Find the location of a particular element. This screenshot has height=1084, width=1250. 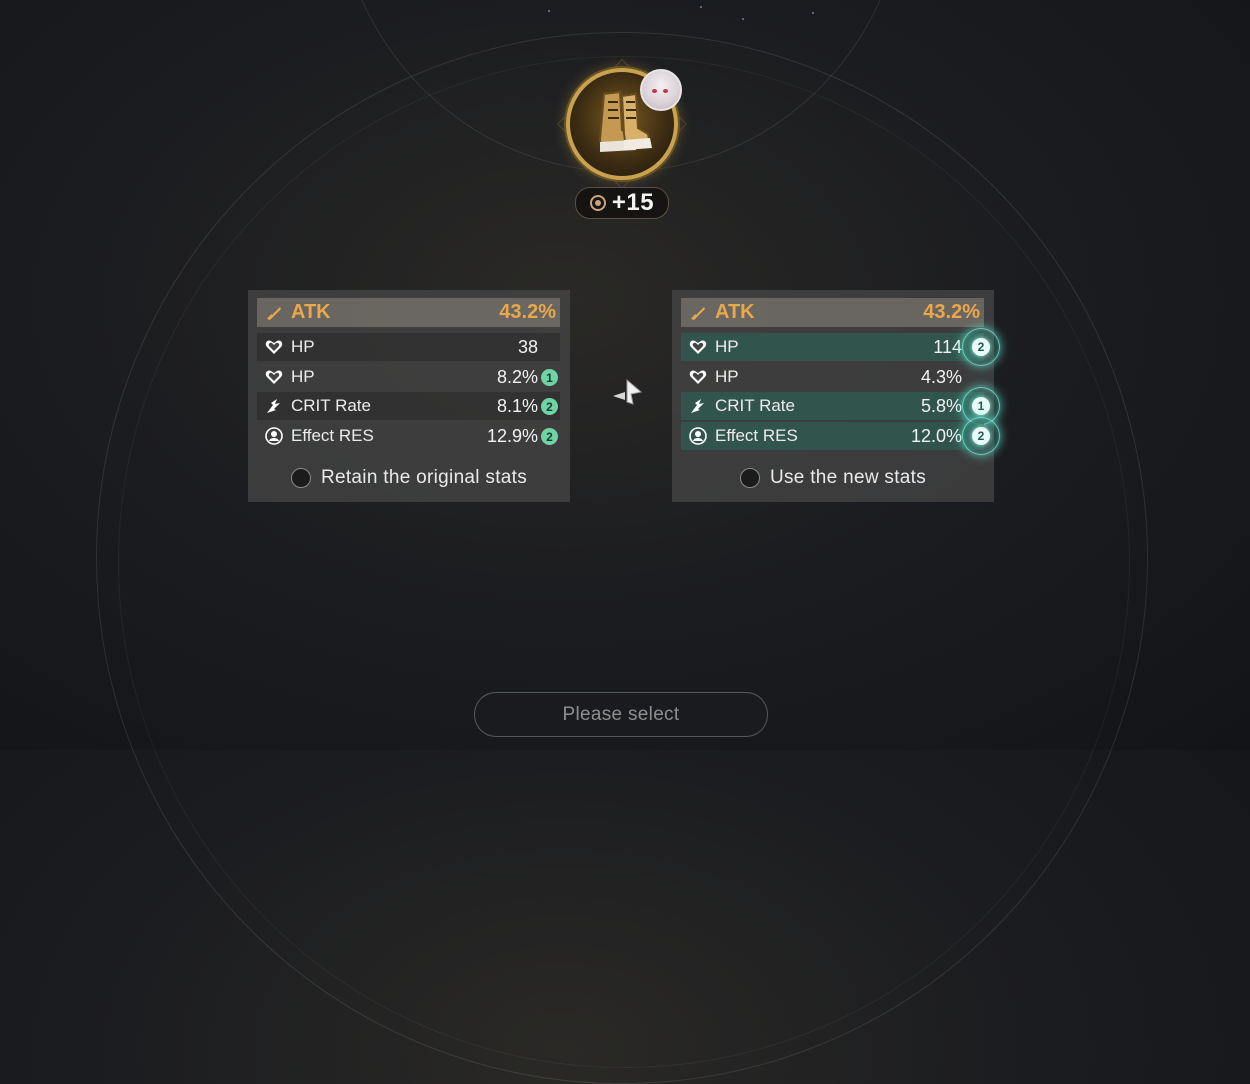

substat-value: 4.3% is located at coordinates (941, 376).